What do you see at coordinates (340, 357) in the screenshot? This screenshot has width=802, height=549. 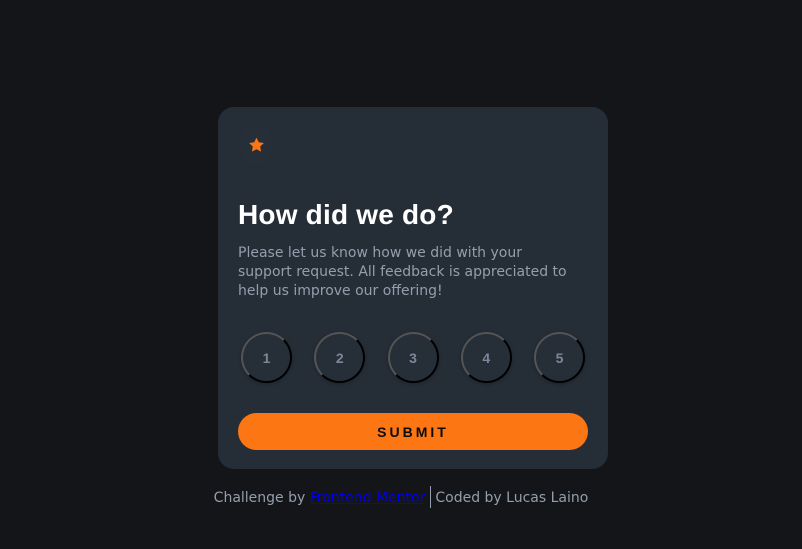 I see `rating-button-2: 2` at bounding box center [340, 357].